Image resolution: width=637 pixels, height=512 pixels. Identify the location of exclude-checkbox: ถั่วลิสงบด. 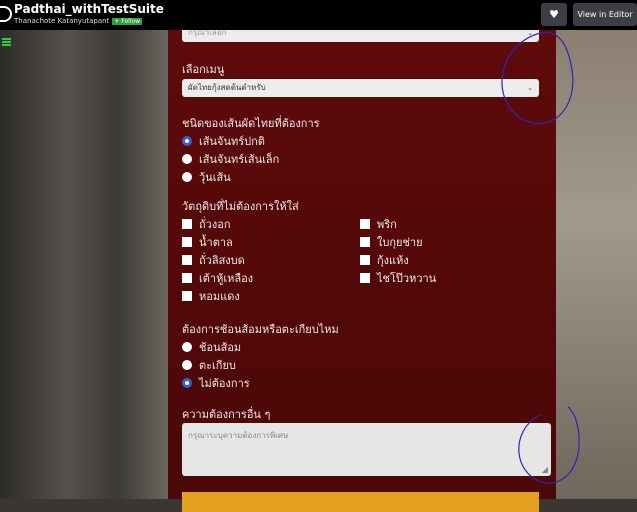
(213, 260).